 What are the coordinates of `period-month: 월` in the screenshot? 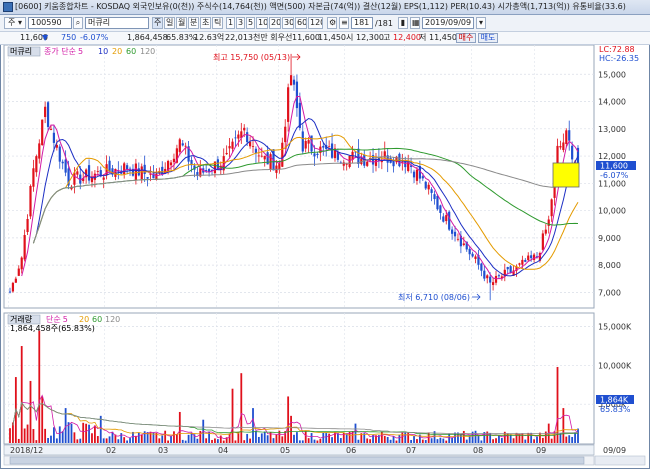 It's located at (181, 23).